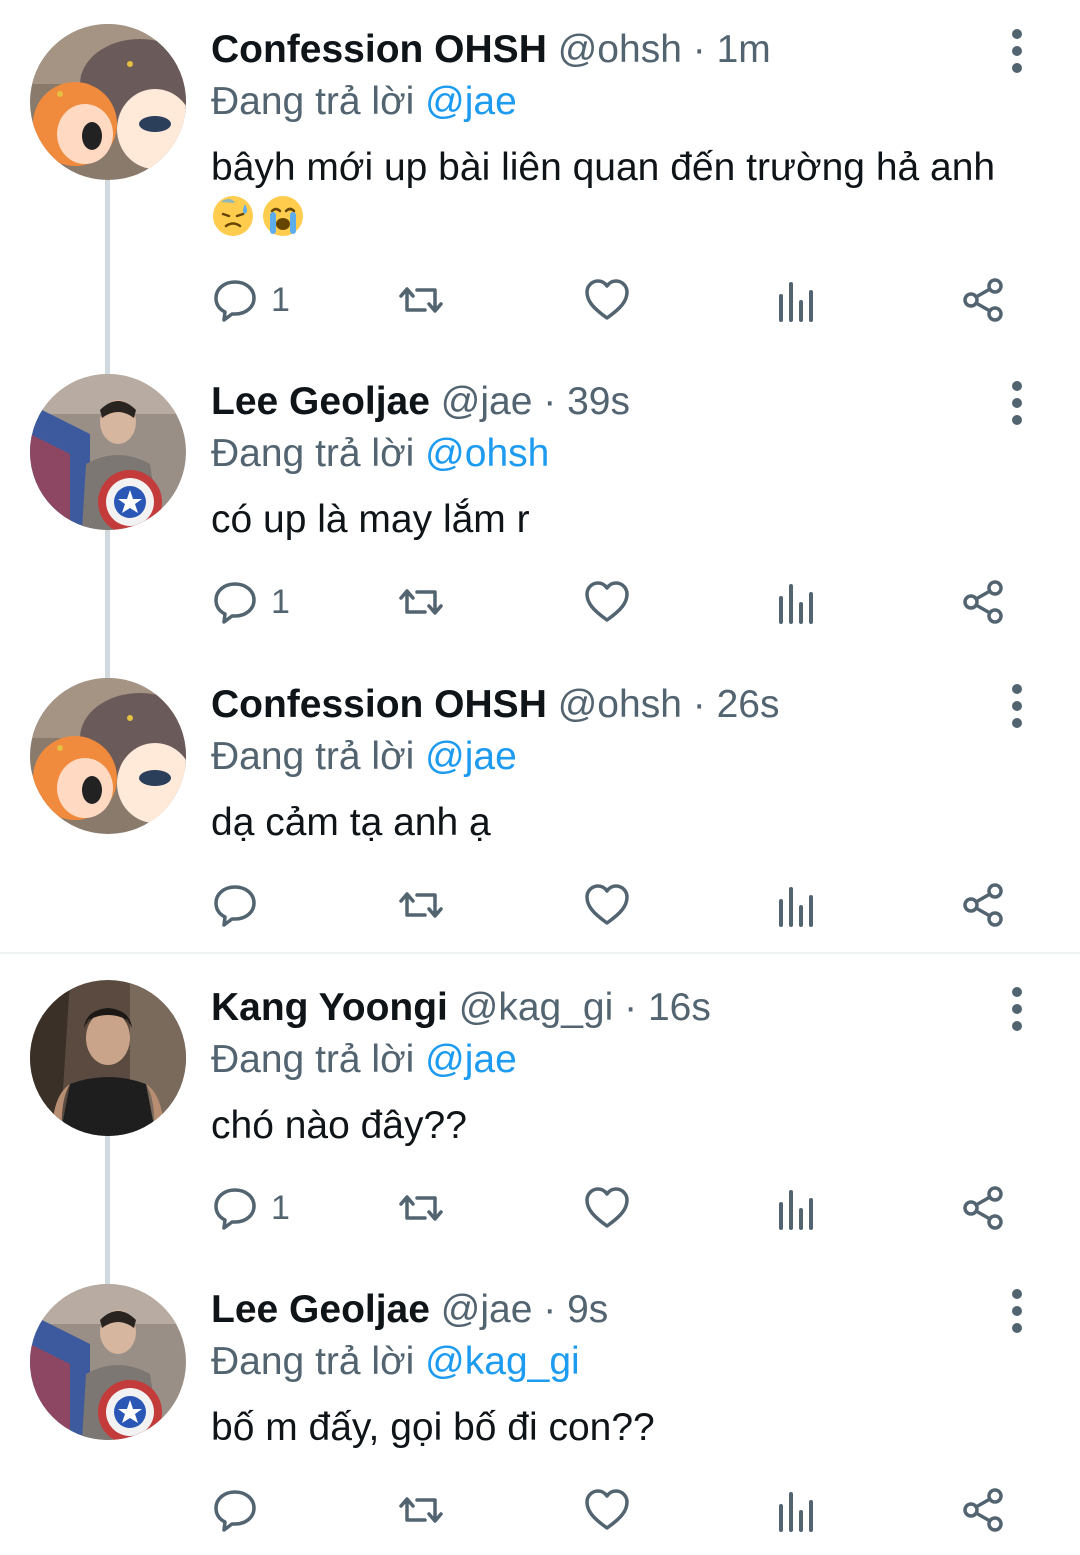 The image size is (1080, 1555). I want to click on timestamp: 9s, so click(587, 1309).